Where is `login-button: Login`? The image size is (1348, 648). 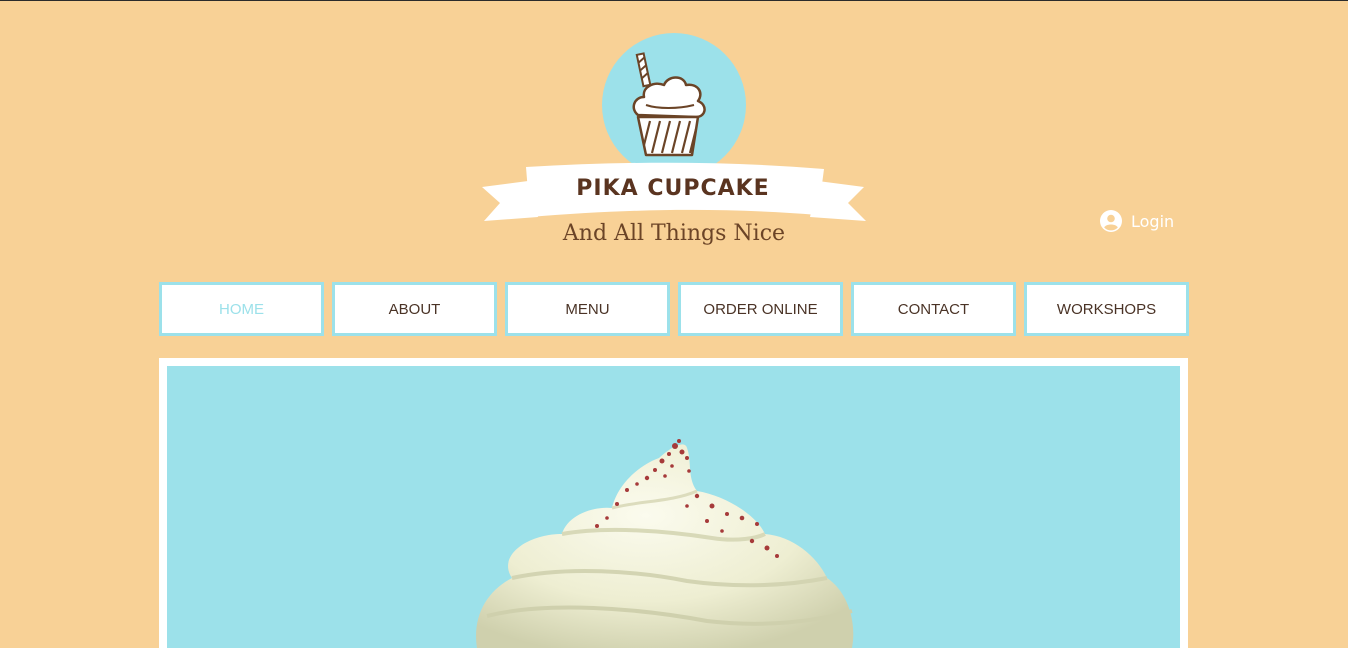
login-button: Login is located at coordinates (1137, 221).